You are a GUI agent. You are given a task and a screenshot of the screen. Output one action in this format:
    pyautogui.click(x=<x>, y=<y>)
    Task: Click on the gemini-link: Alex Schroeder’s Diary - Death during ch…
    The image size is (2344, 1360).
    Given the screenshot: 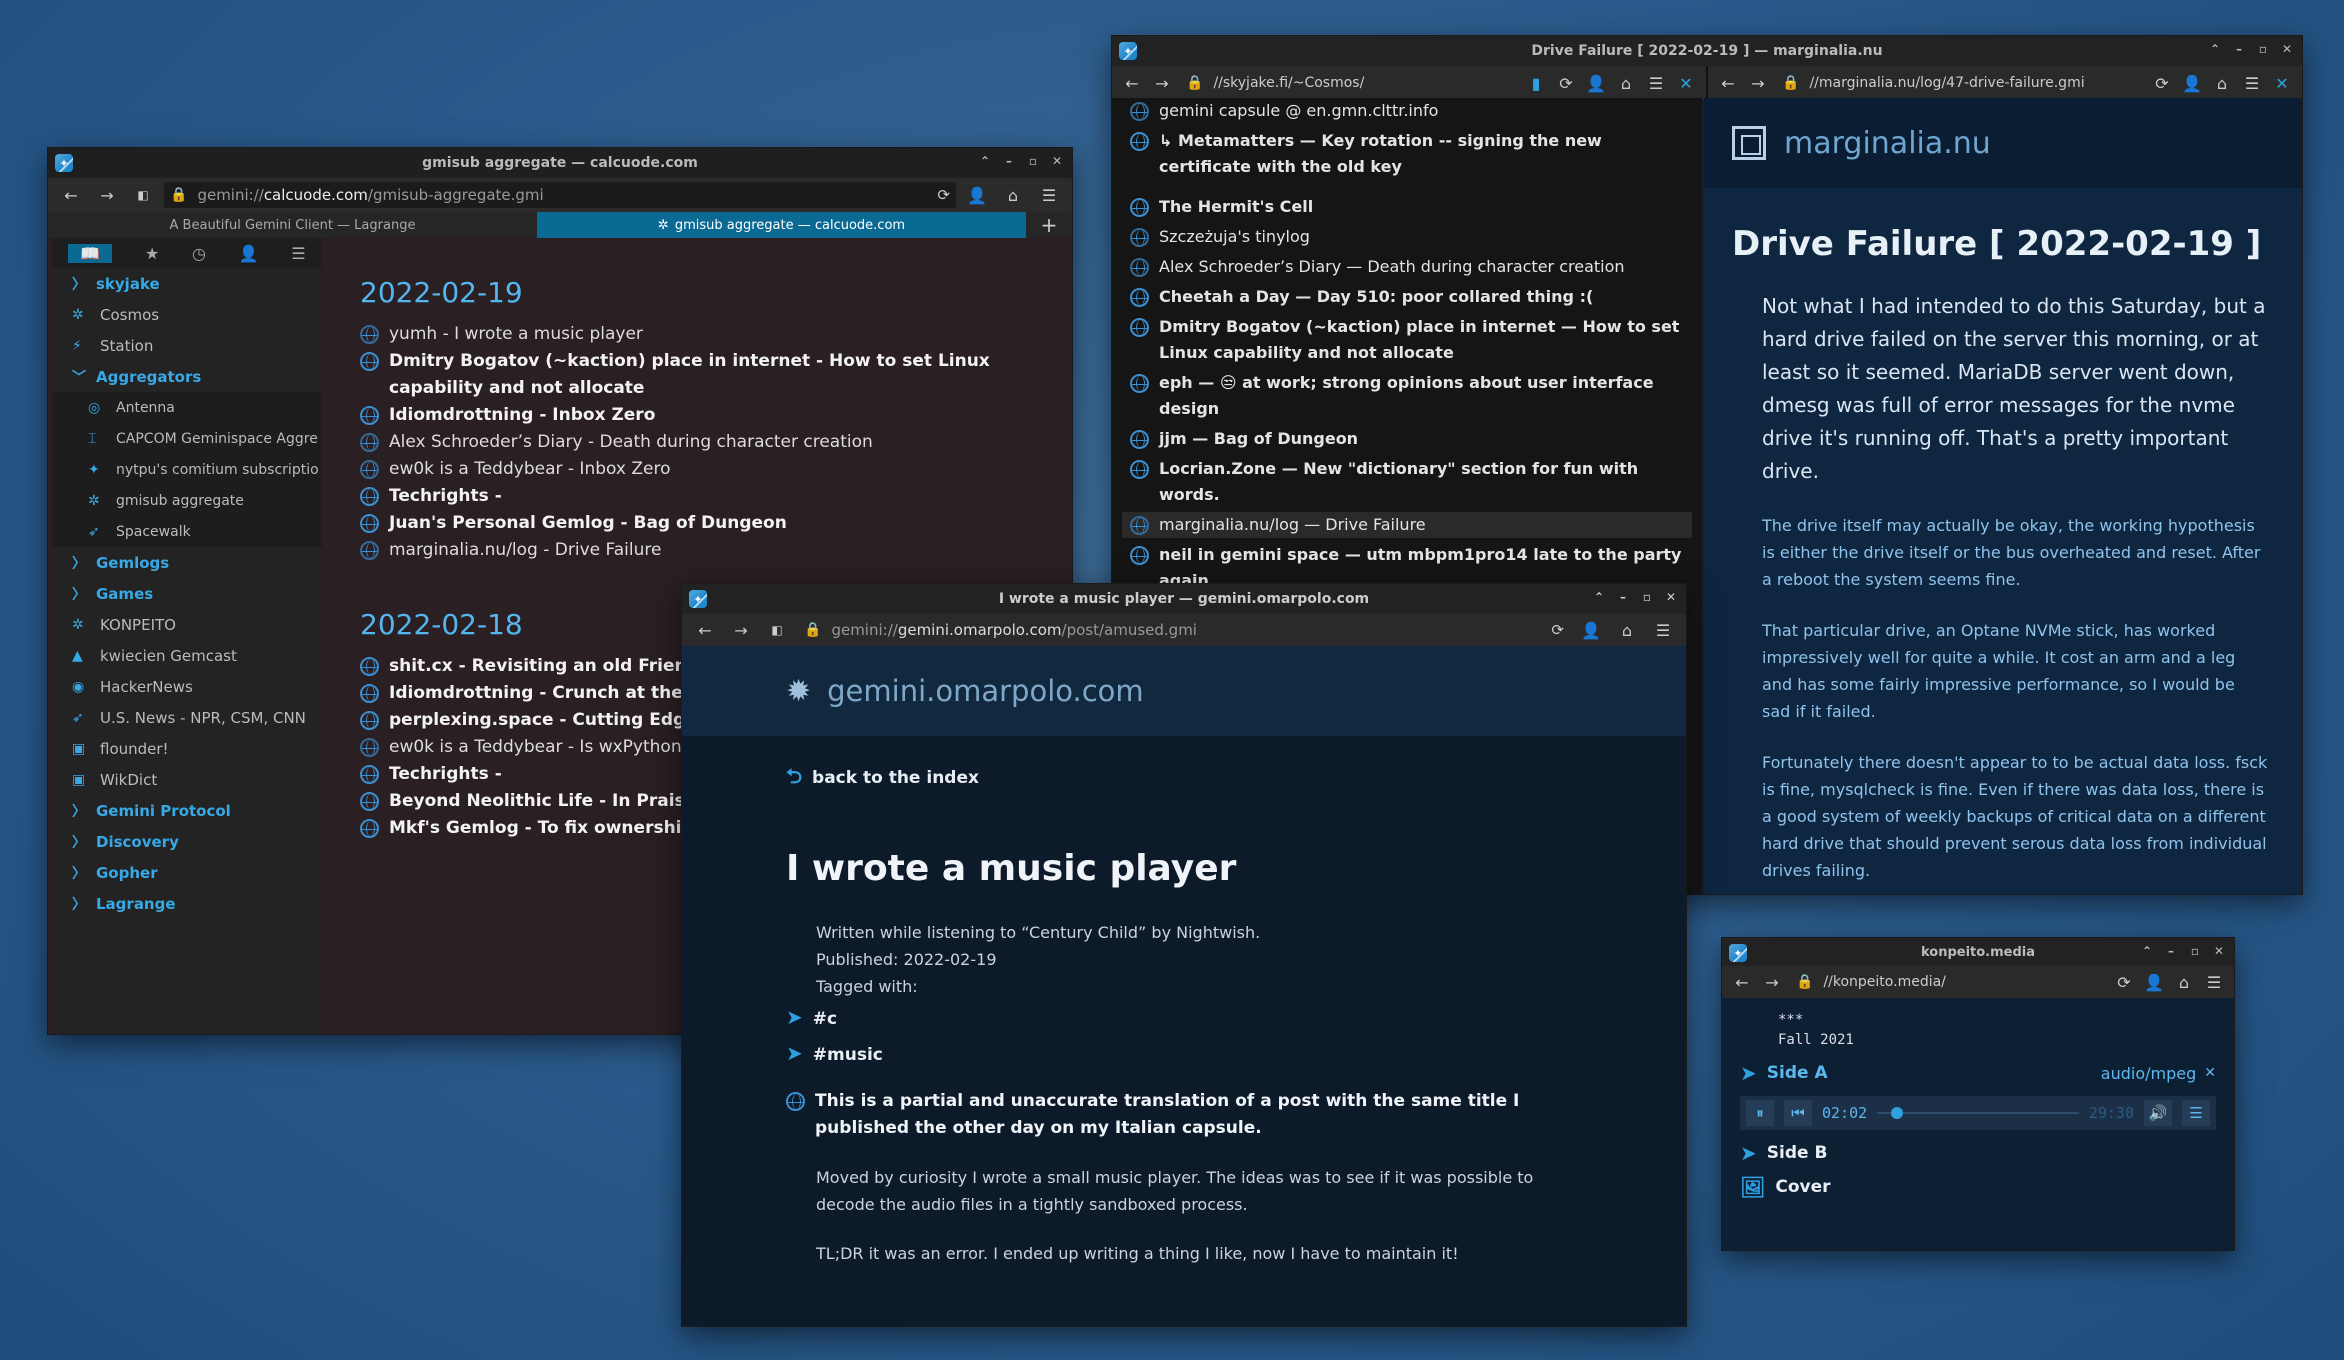 What is the action you would take?
    pyautogui.click(x=690, y=442)
    